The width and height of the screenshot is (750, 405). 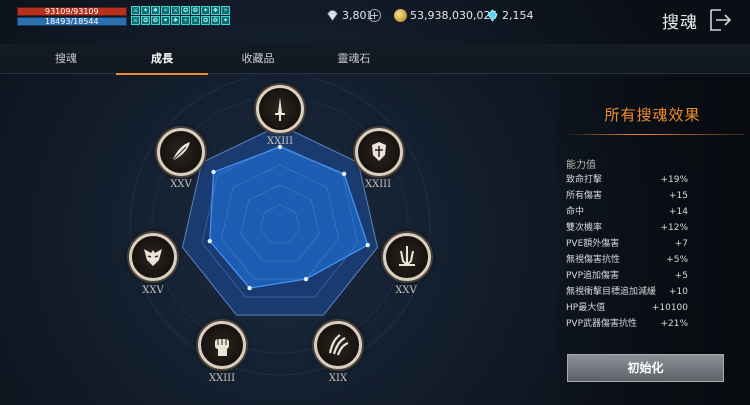 What do you see at coordinates (584, 180) in the screenshot?
I see `stat-name: 致命打擊` at bounding box center [584, 180].